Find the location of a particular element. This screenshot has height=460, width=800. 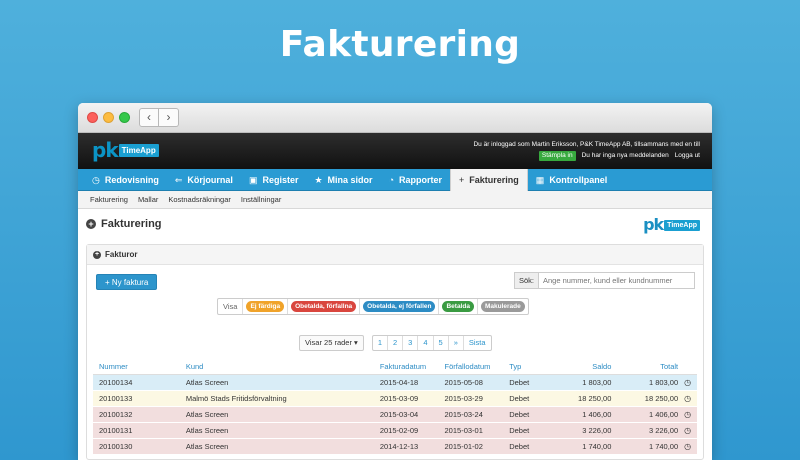

cell-nummer: 20100133 is located at coordinates (139, 398).